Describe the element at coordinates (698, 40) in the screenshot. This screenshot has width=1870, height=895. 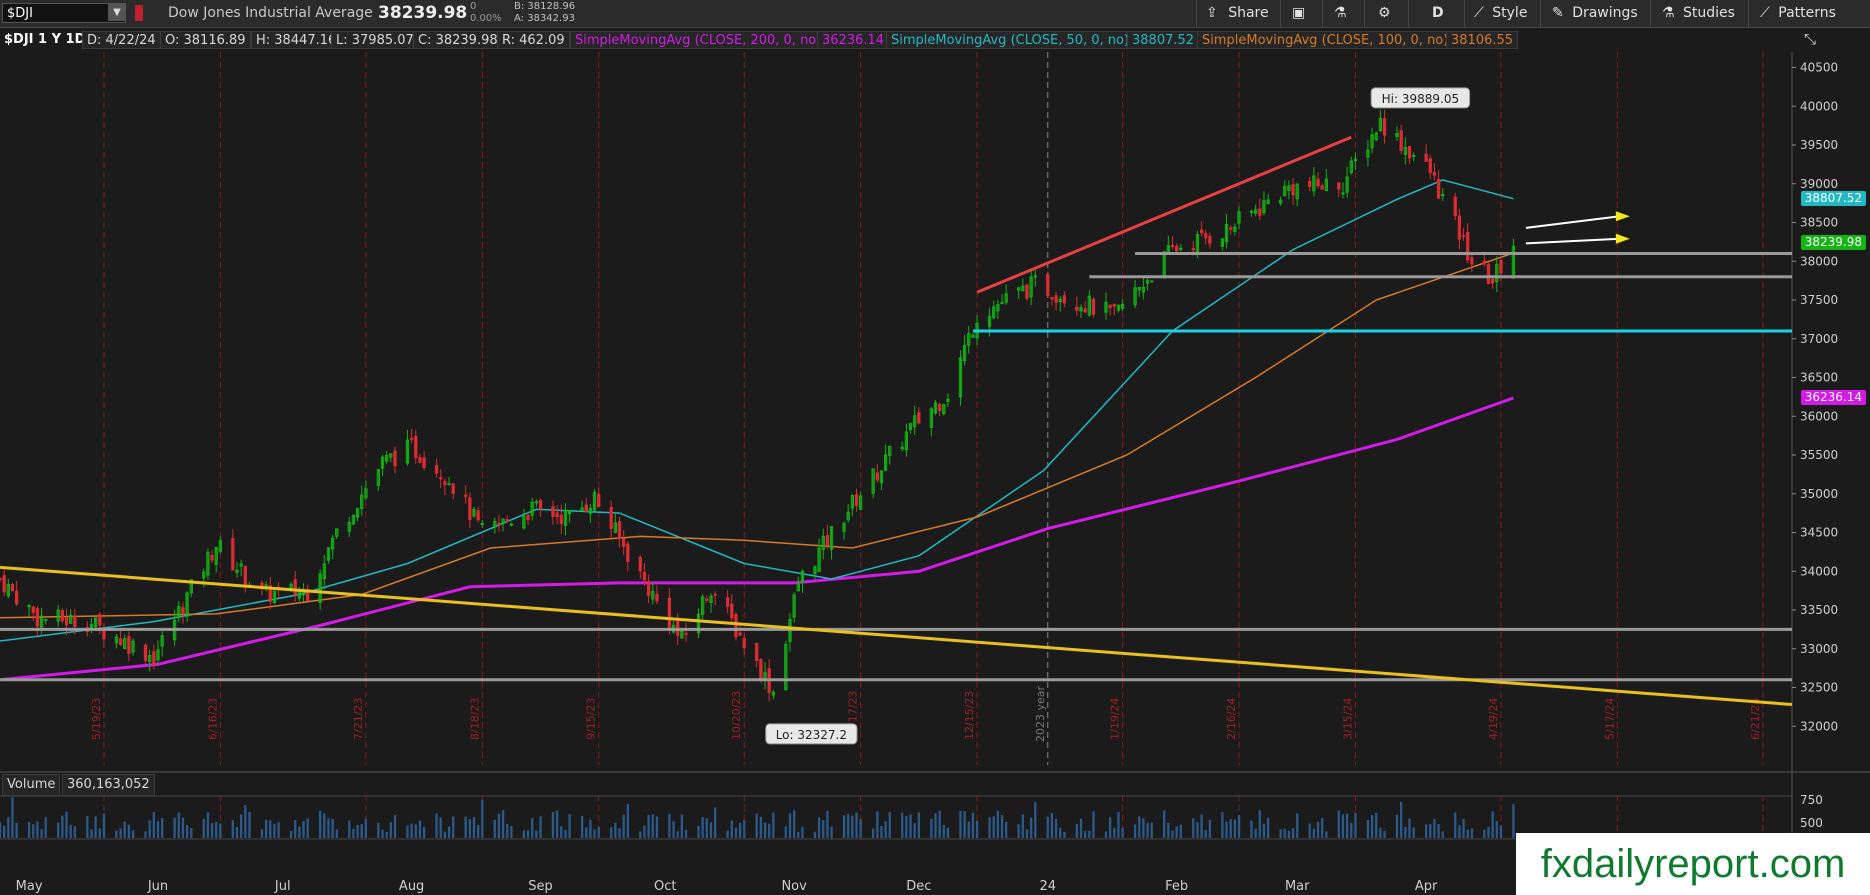
I see `sma200-label: SimpleMovingAvg (CLOSE, 200, 0, no)` at that location.